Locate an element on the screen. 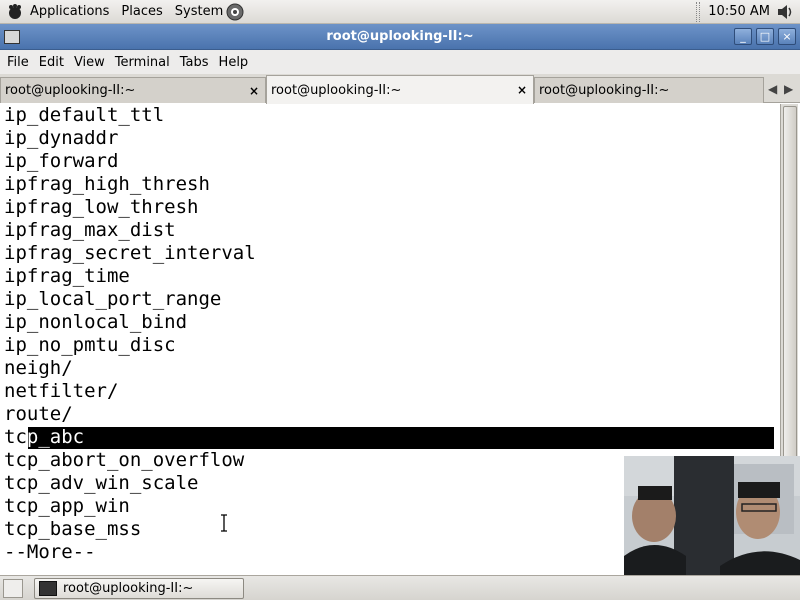 This screenshot has height=600, width=800. tab-3: root@uplooking-II:~ is located at coordinates (649, 90).